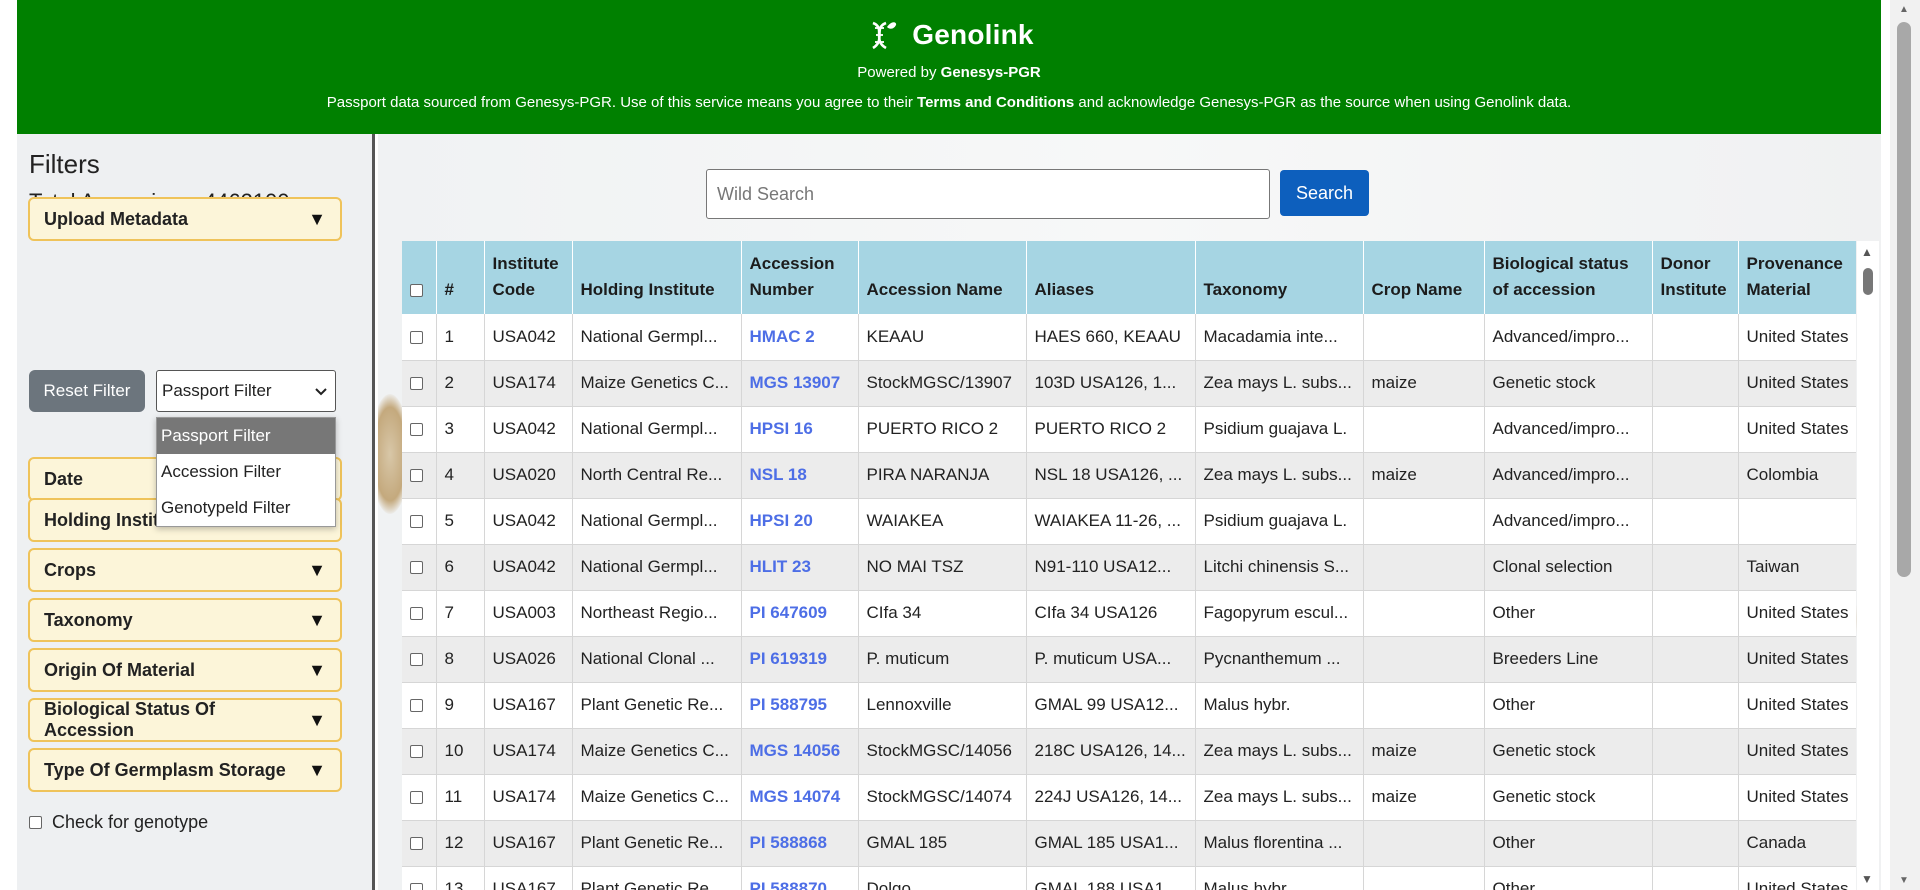 This screenshot has height=890, width=1920. I want to click on filter-origin-of-material: Origin Of Material ▼, so click(185, 670).